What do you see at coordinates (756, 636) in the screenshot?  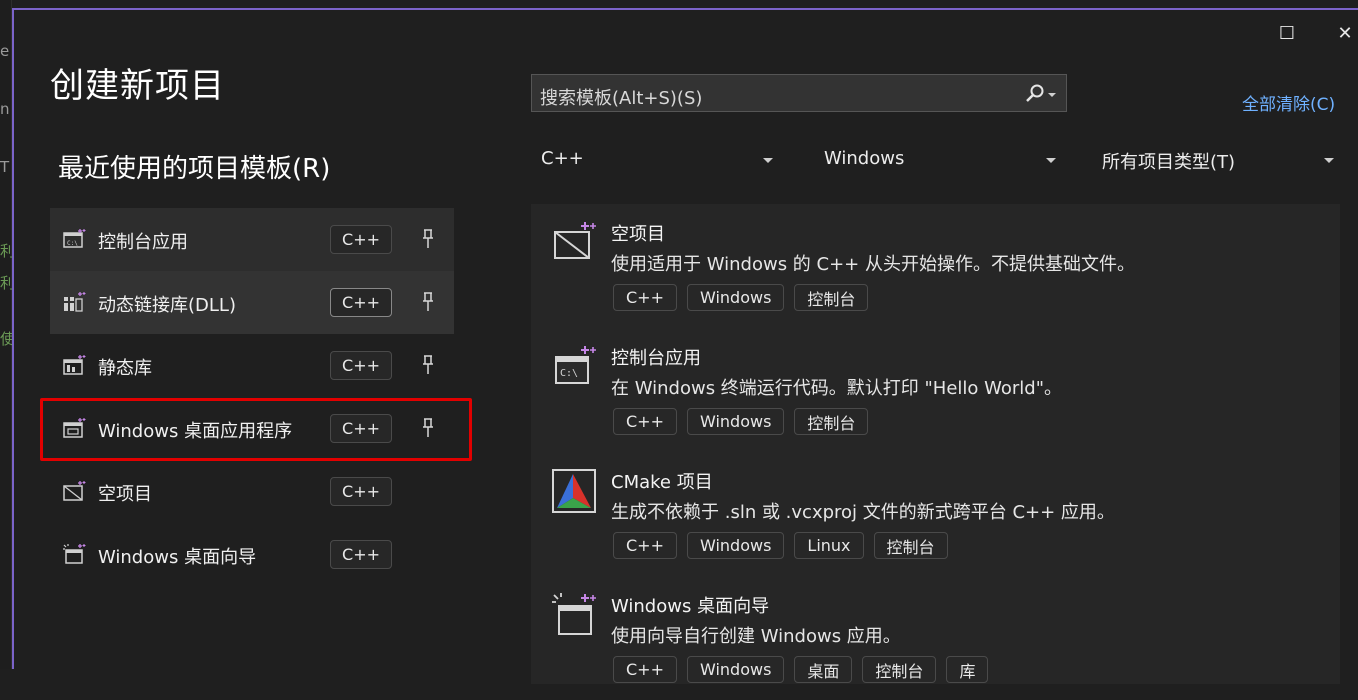 I see `template-description: 使用向导自行创建 Windows 应用。` at bounding box center [756, 636].